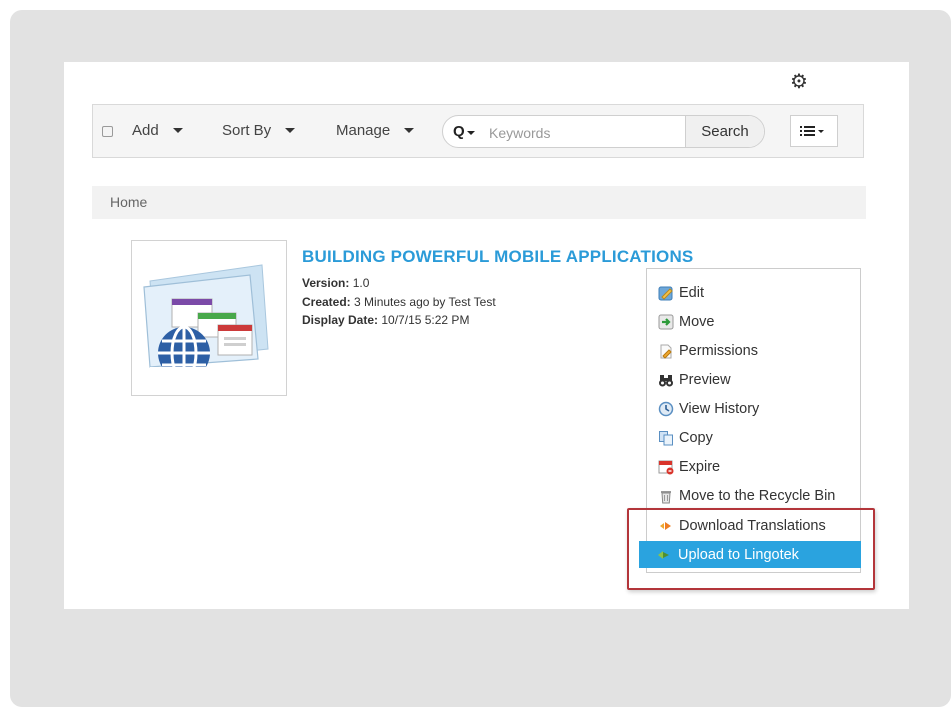 The width and height of the screenshot is (951, 707). Describe the element at coordinates (799, 81) in the screenshot. I see `settings-gear-icon: ⚙` at that location.